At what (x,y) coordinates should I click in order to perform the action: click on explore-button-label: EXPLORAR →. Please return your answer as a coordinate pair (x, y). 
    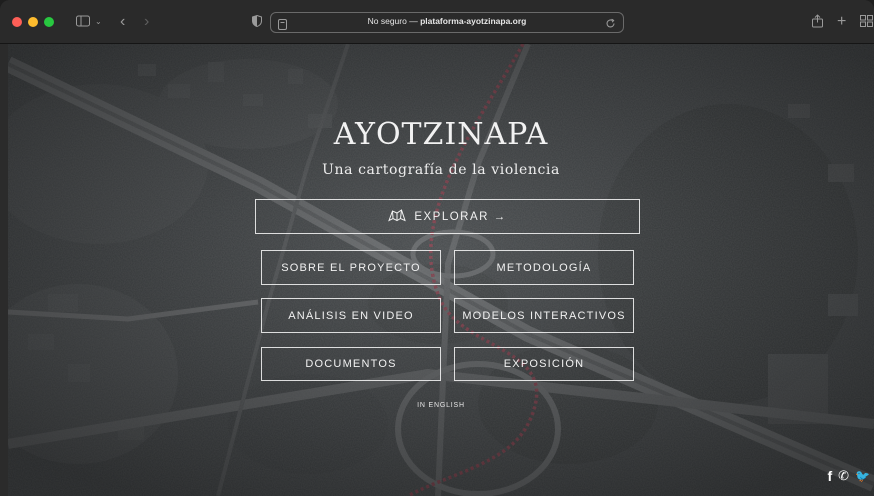
    Looking at the image, I should click on (460, 216).